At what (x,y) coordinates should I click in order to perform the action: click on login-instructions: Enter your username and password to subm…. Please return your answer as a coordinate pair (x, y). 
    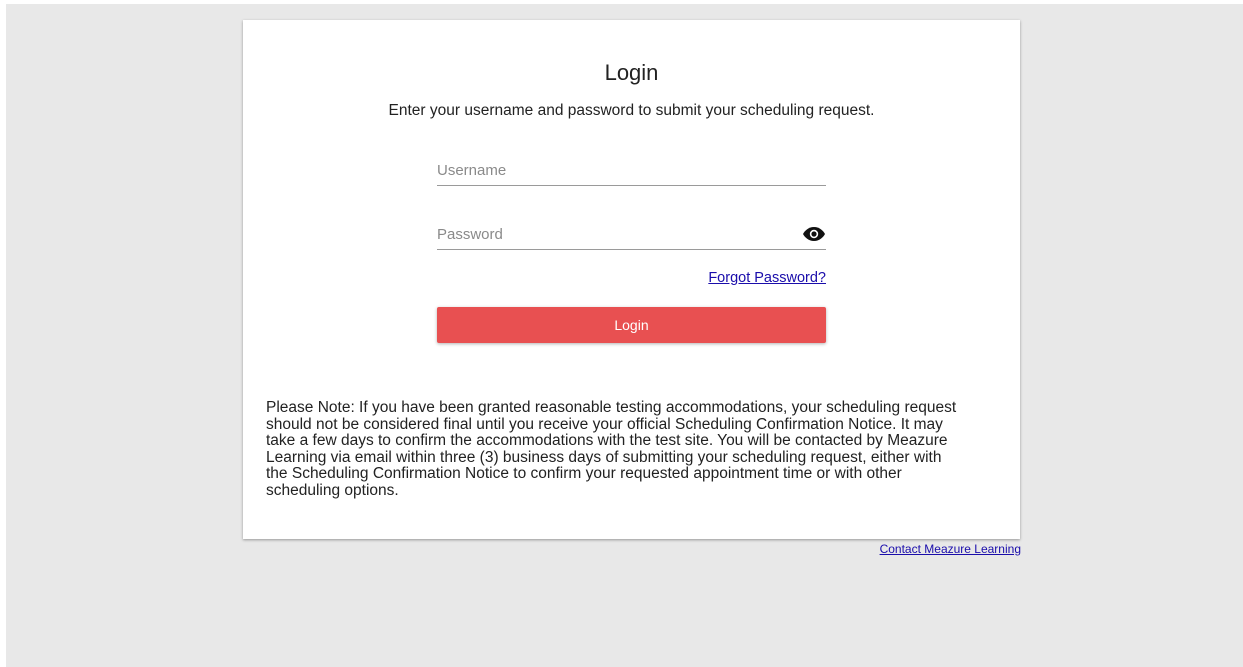
    Looking at the image, I should click on (631, 110).